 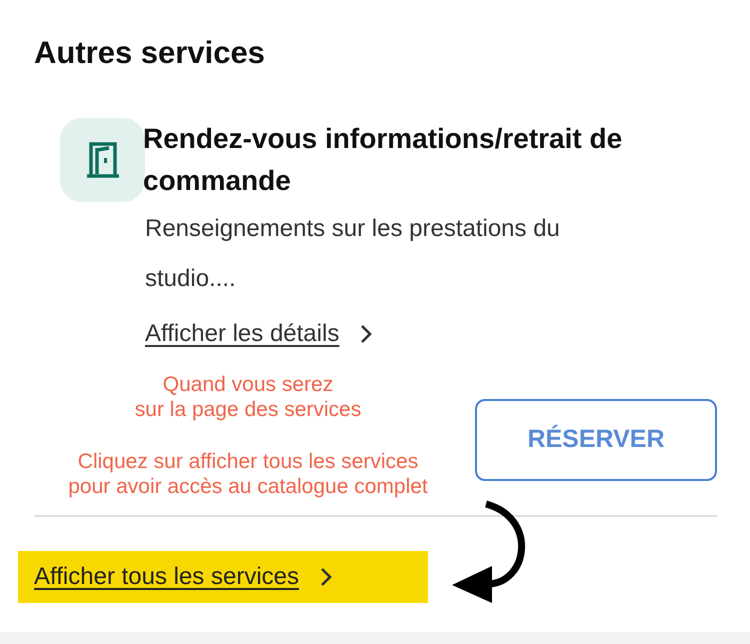 What do you see at coordinates (166, 577) in the screenshot?
I see `all-services-link: Afficher tous les services` at bounding box center [166, 577].